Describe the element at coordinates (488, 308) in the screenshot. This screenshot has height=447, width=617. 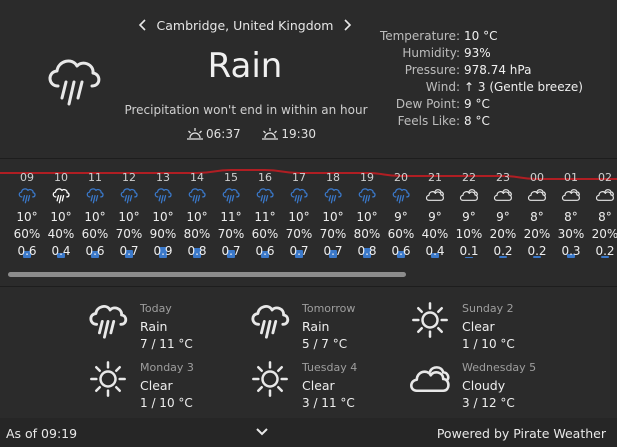
I see `day-name: Sunday 2` at that location.